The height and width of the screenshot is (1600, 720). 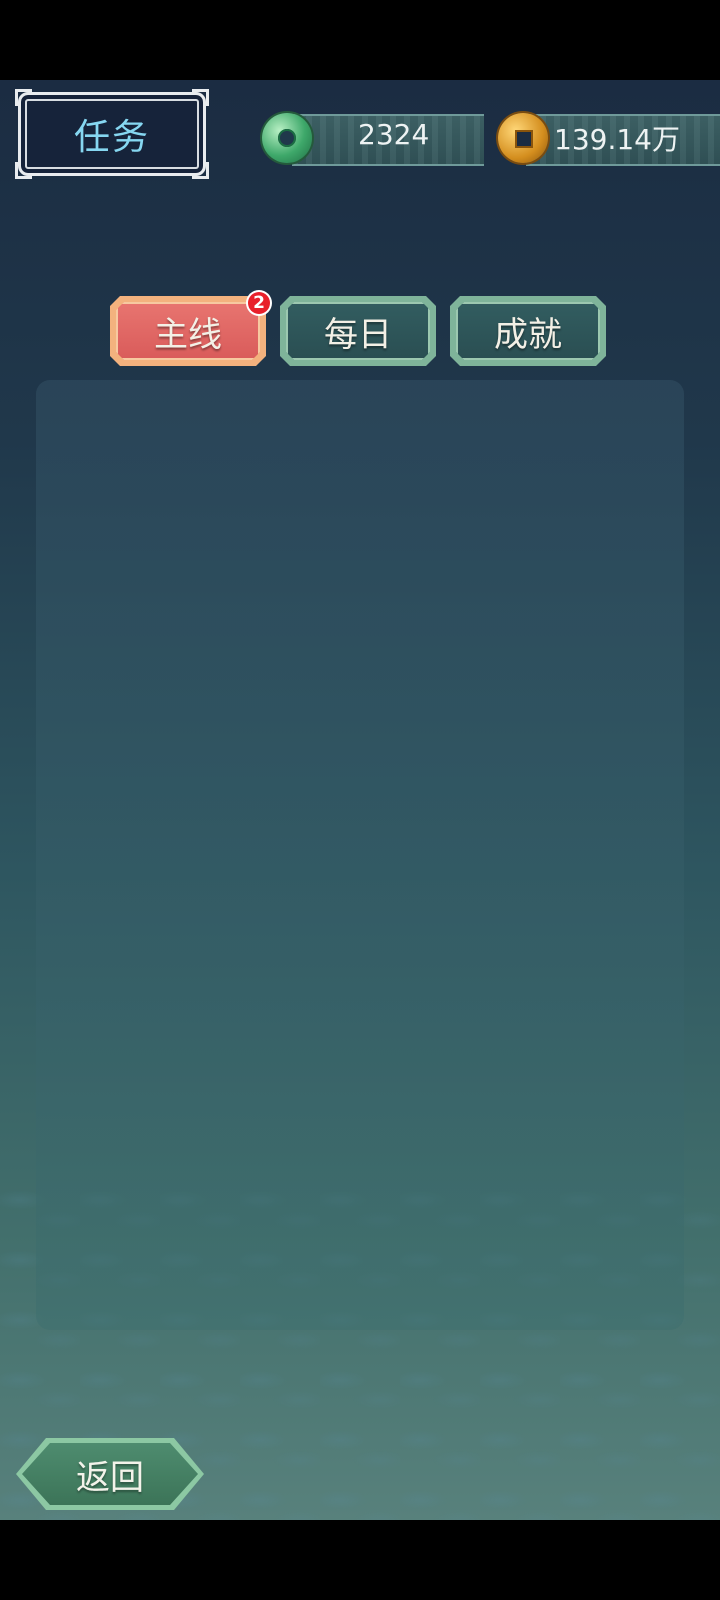 What do you see at coordinates (617, 139) in the screenshot?
I see `coin-amount: 139.14万` at bounding box center [617, 139].